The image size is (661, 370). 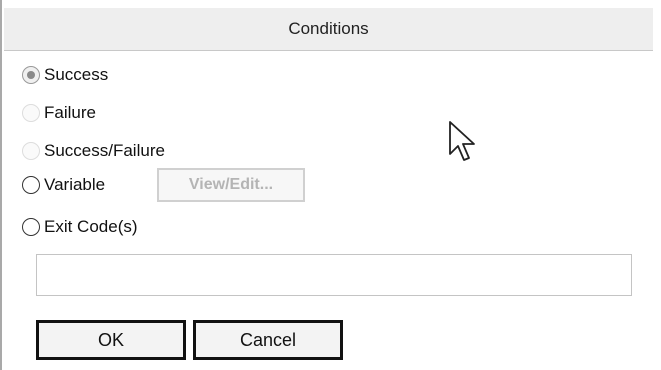 I want to click on ok-button: OK, so click(x=111, y=340).